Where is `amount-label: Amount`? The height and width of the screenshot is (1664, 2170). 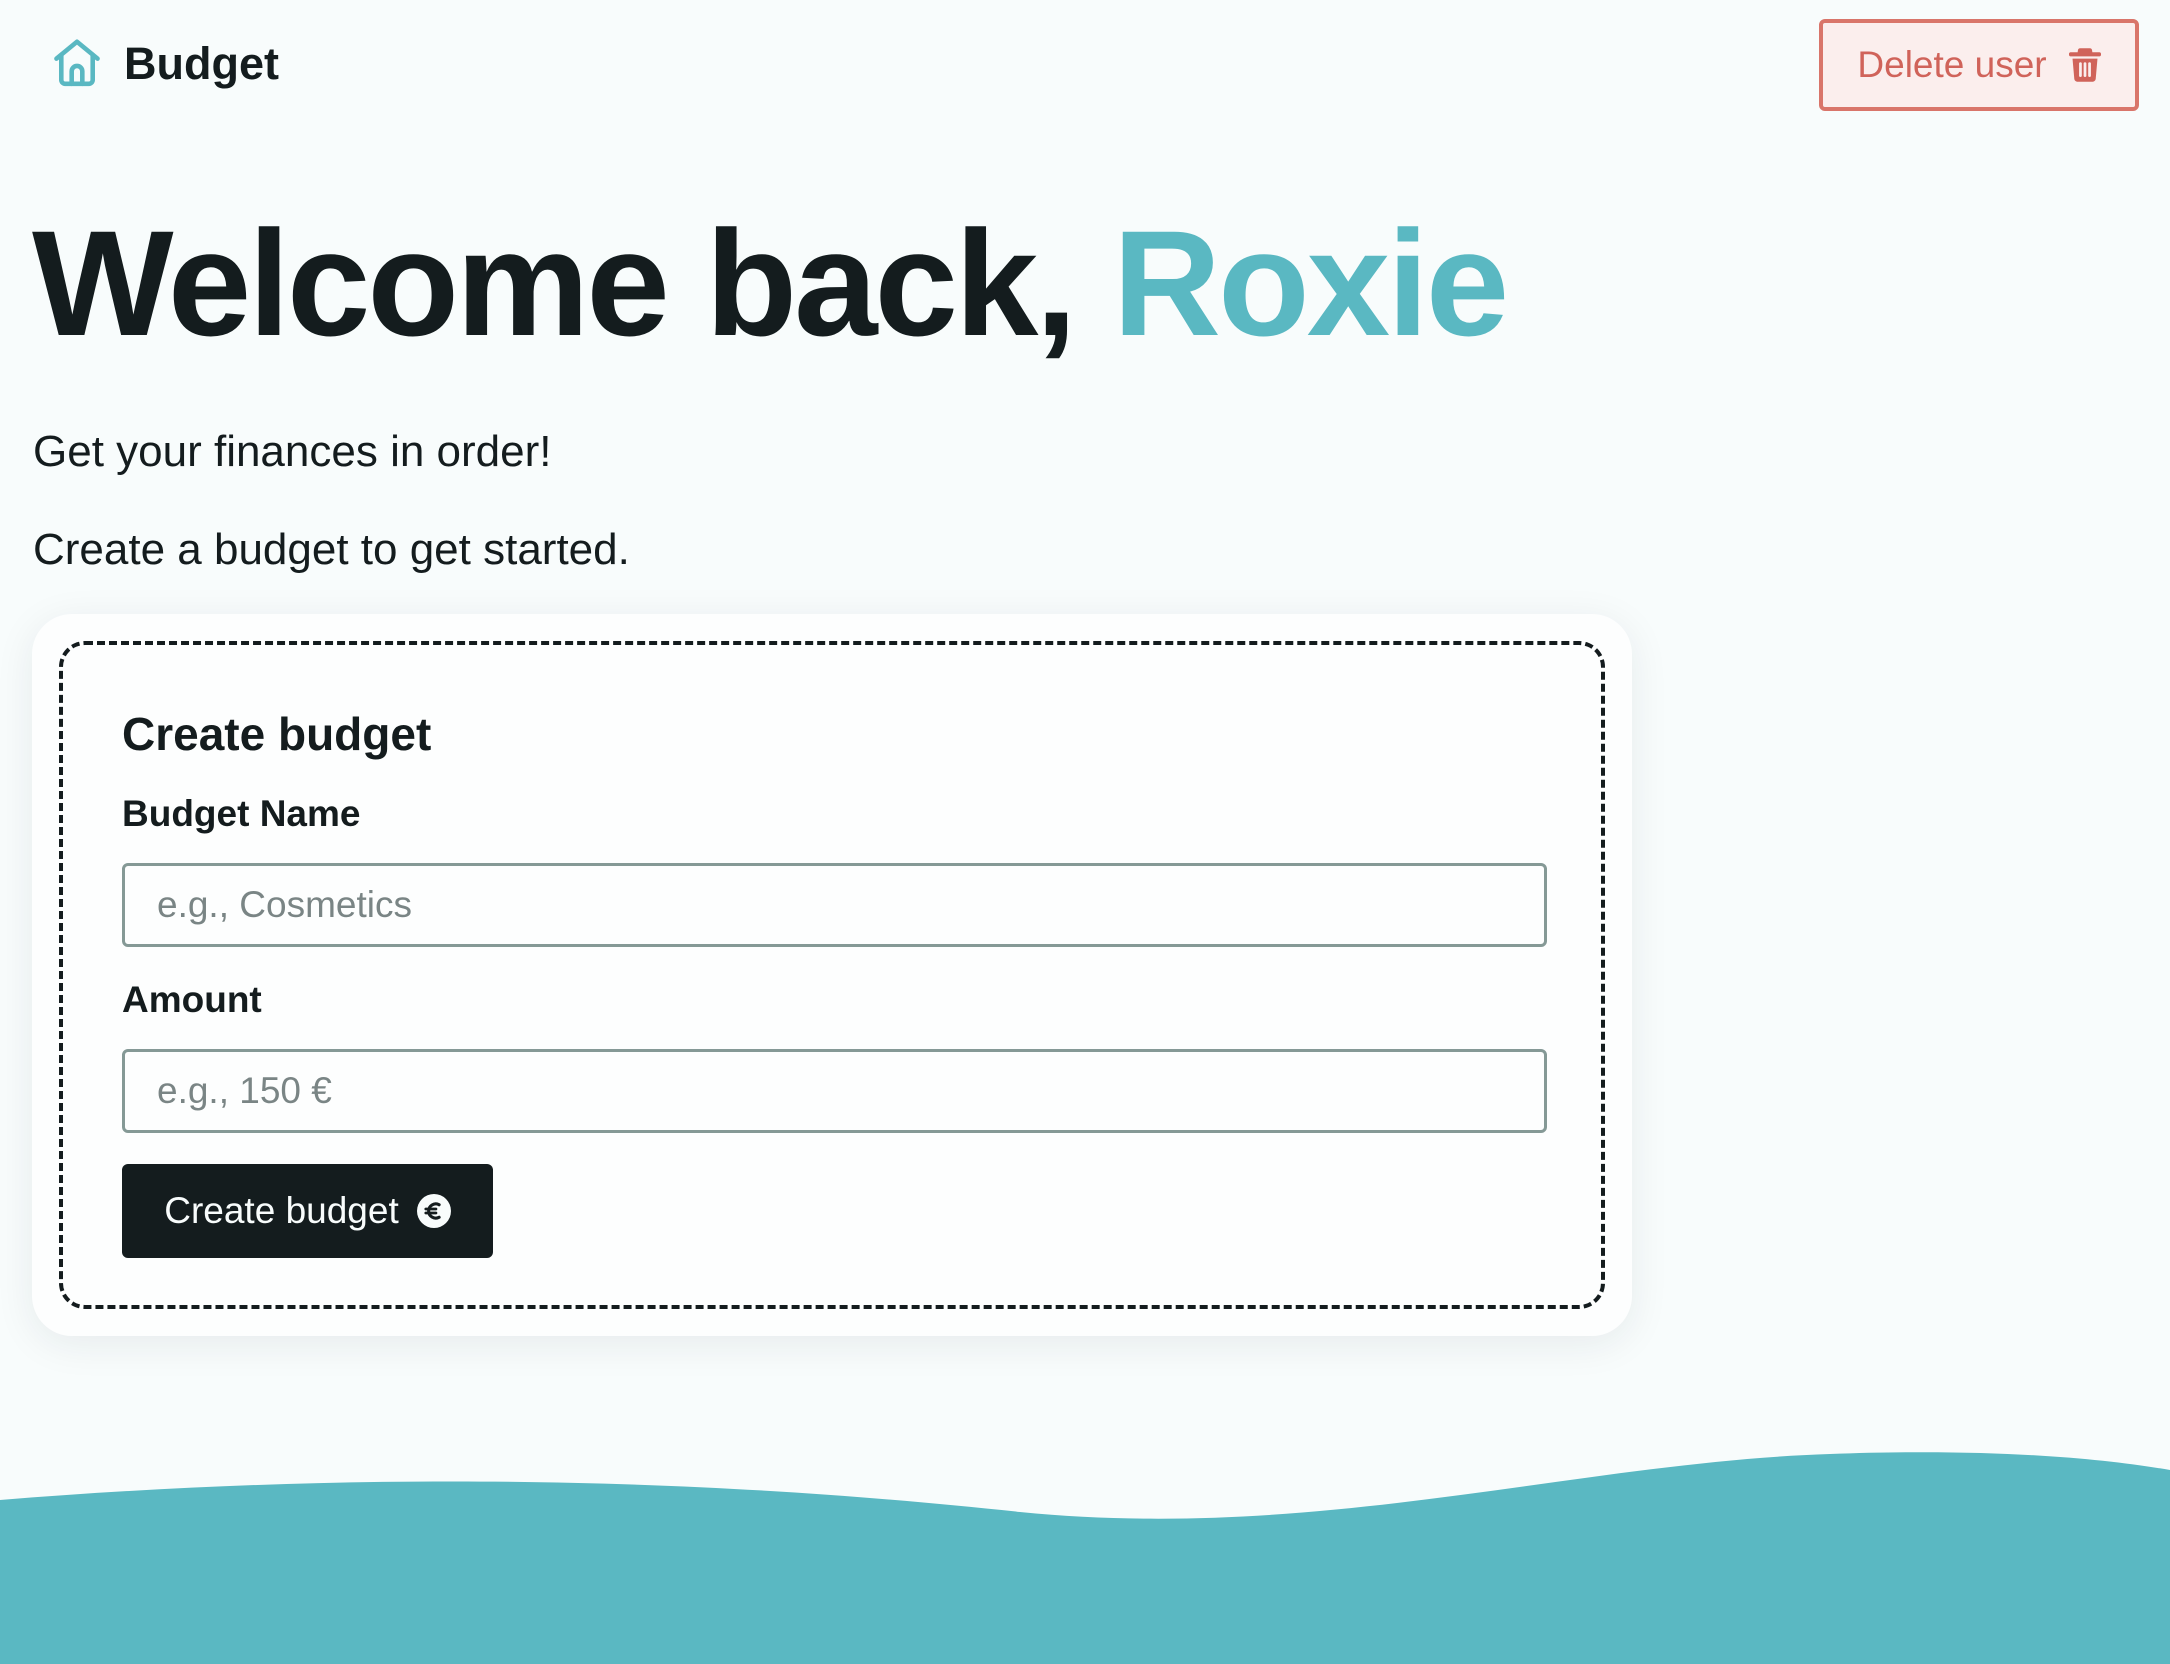 amount-label: Amount is located at coordinates (192, 999).